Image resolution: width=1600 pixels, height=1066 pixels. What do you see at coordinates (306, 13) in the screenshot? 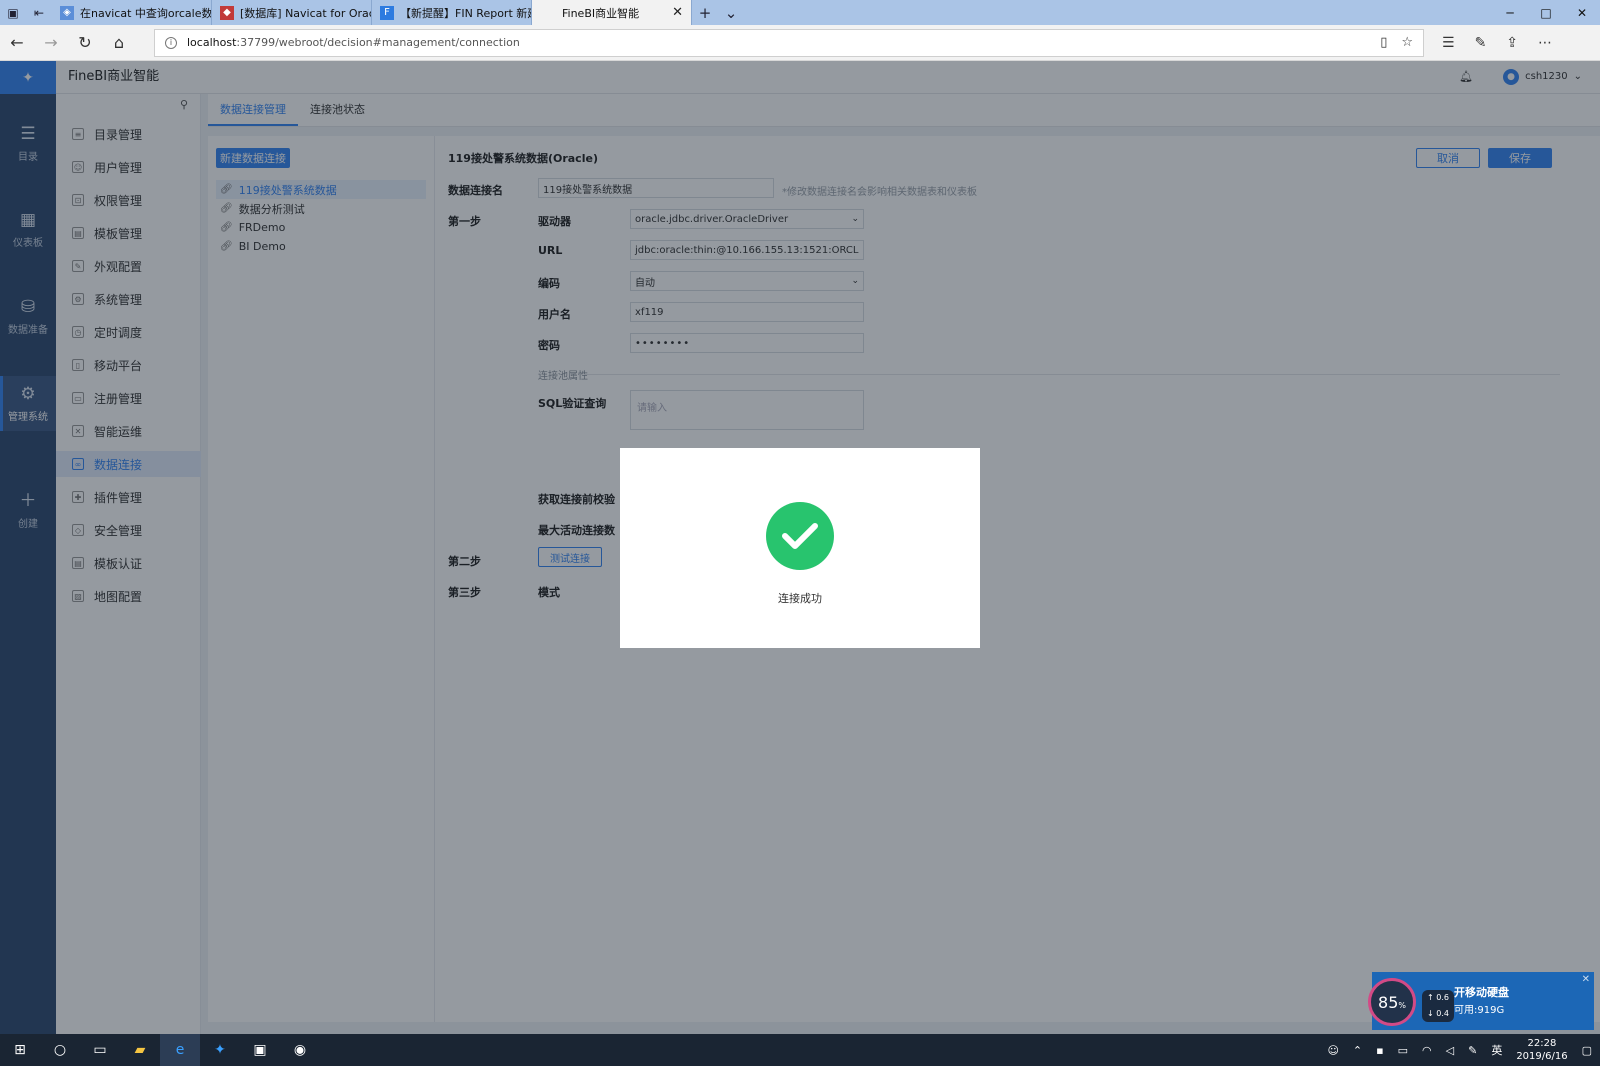
I see `browser-tab-title: [数据库] Navicat for Oracle` at bounding box center [306, 13].